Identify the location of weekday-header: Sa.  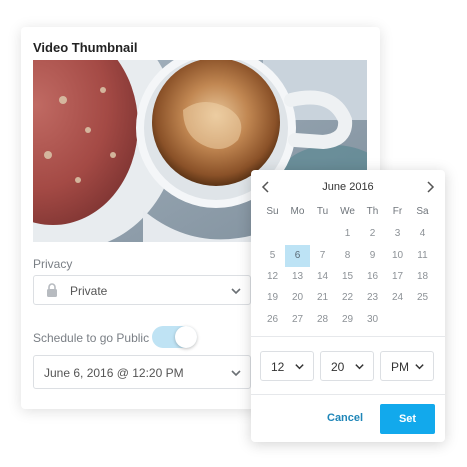
(422, 211).